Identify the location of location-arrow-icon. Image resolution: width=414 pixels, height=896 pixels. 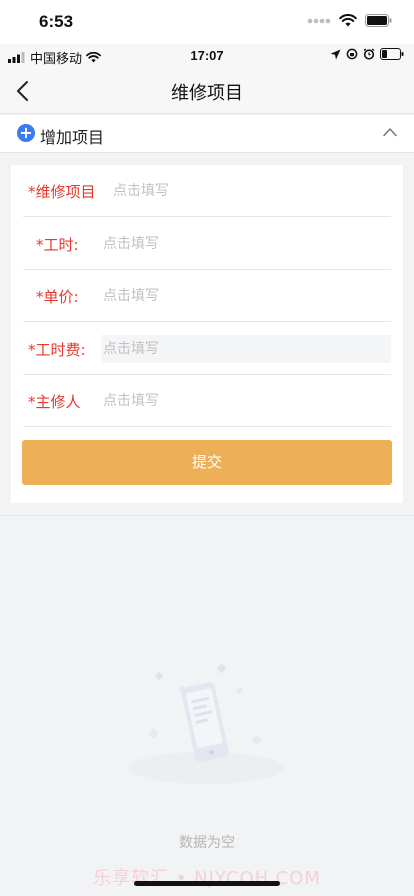
(335, 54).